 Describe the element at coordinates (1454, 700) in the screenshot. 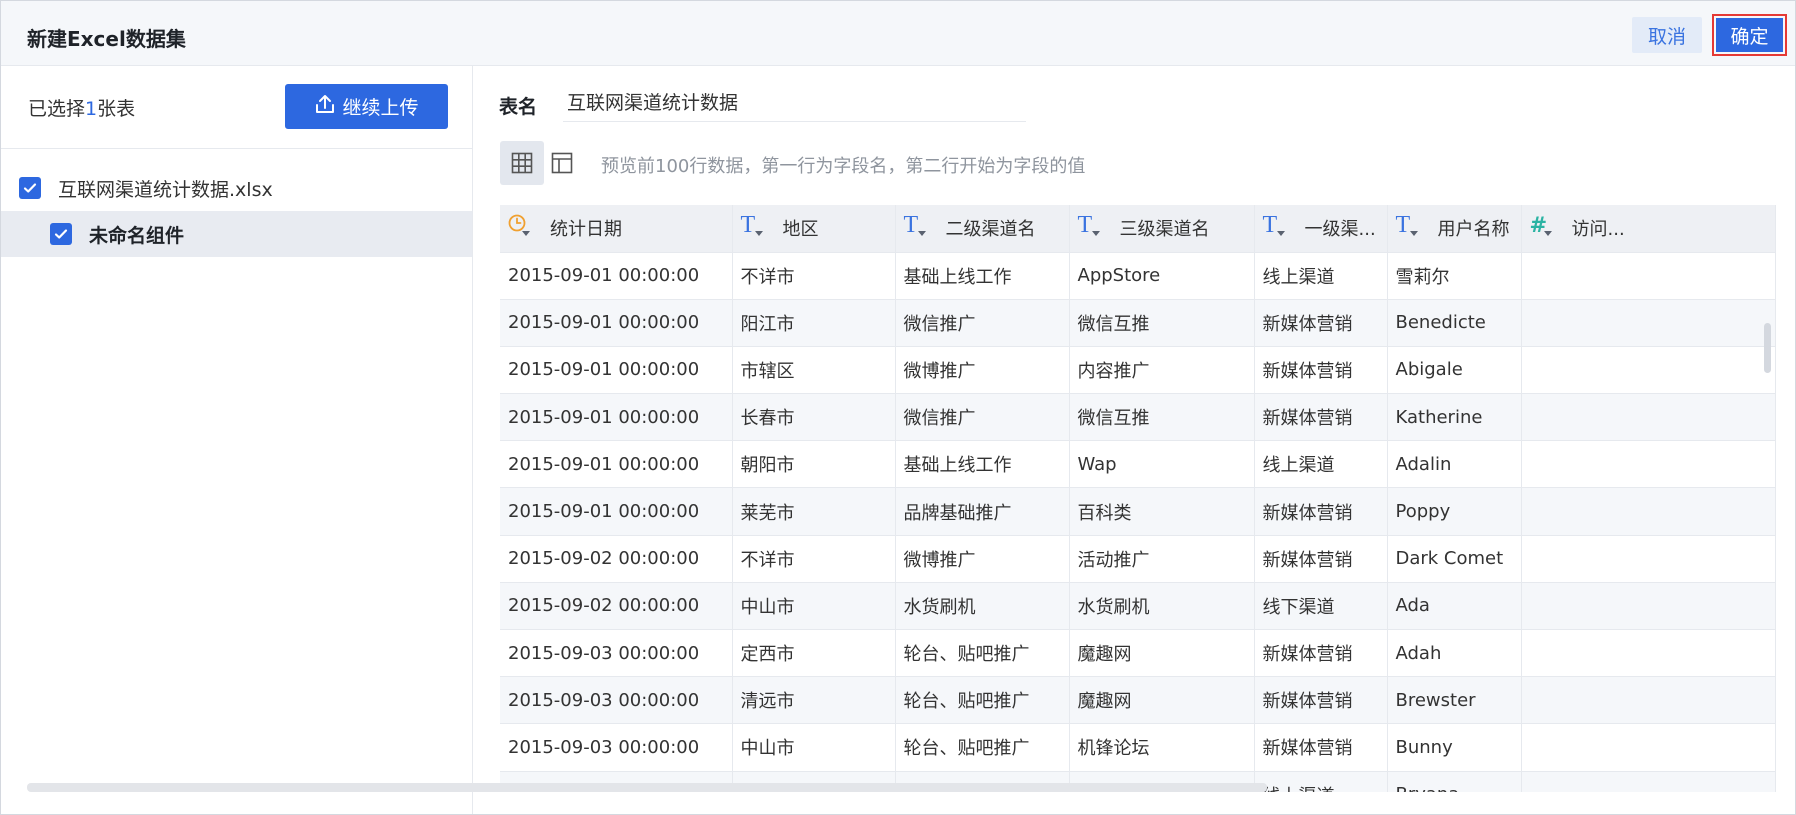

I see `table-cell: Brewster` at that location.